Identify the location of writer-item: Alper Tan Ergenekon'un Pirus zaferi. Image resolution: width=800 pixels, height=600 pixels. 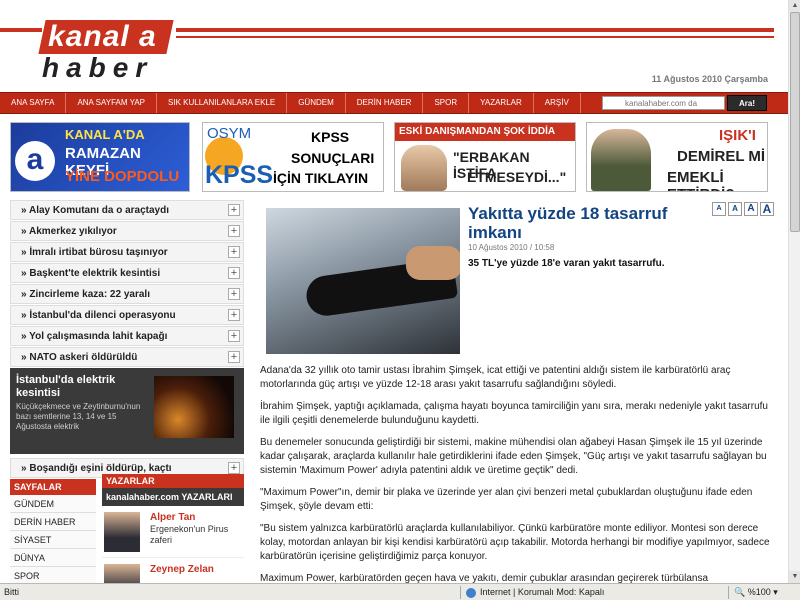
(173, 532).